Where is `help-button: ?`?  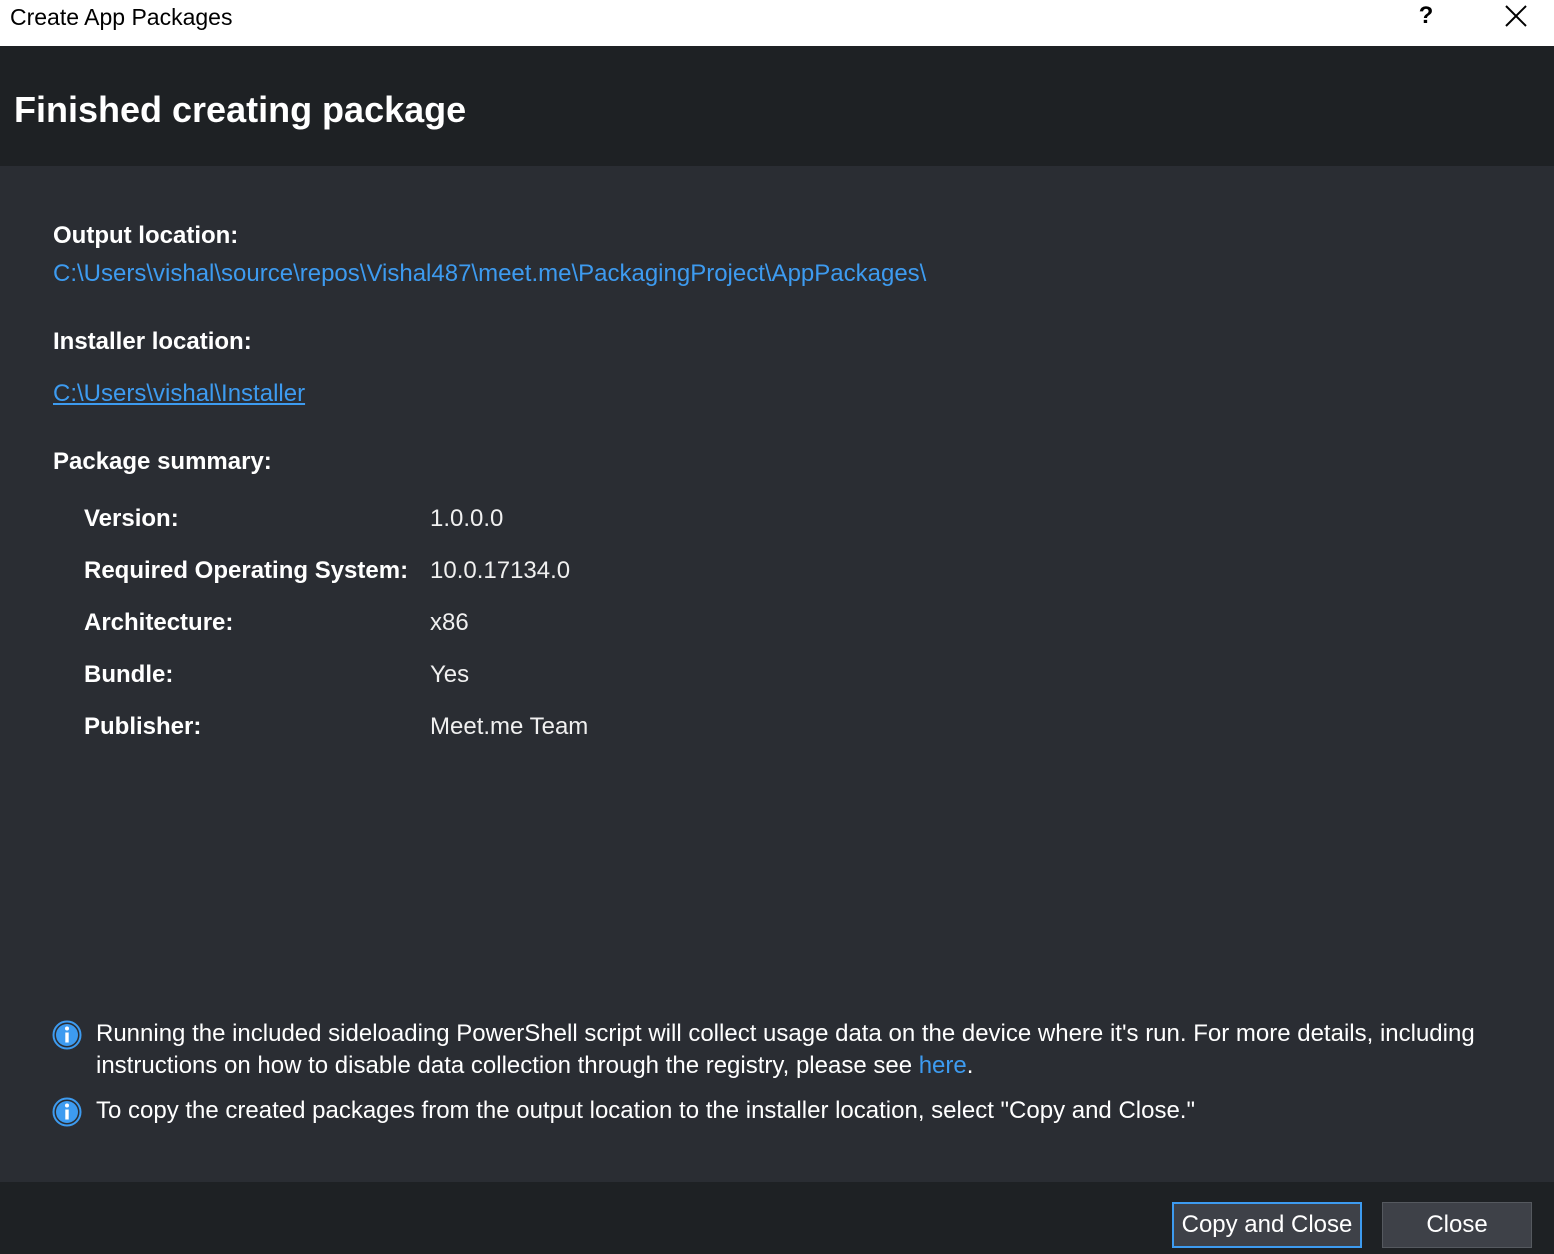
help-button: ? is located at coordinates (1426, 16).